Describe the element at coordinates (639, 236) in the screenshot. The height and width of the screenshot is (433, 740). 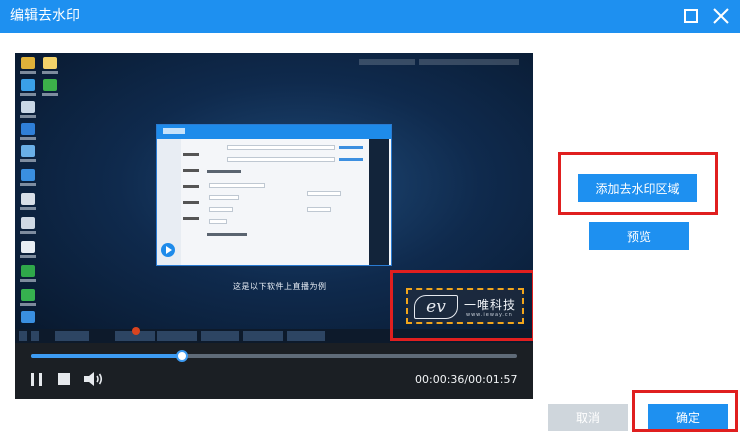
I see `preview-button: 预览` at that location.